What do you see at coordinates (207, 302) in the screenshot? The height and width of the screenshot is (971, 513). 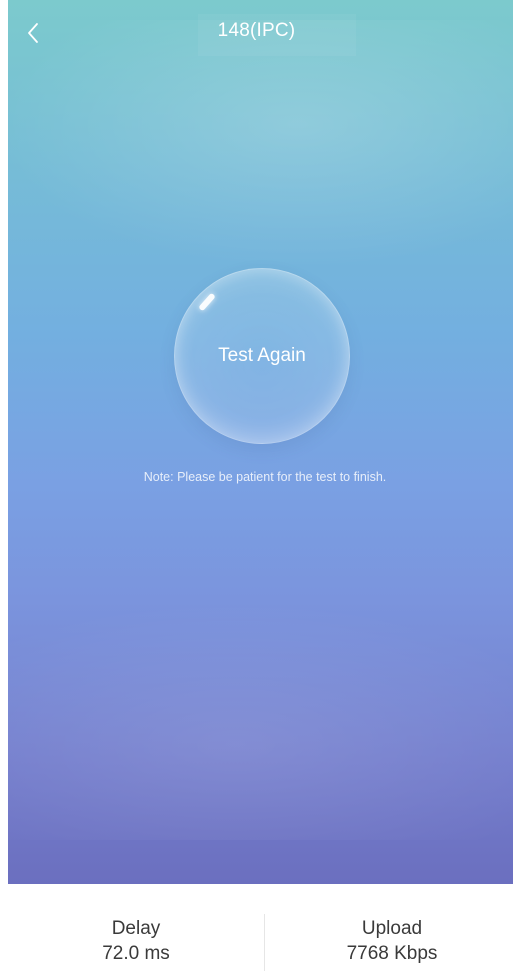 I see `bubble-shine` at bounding box center [207, 302].